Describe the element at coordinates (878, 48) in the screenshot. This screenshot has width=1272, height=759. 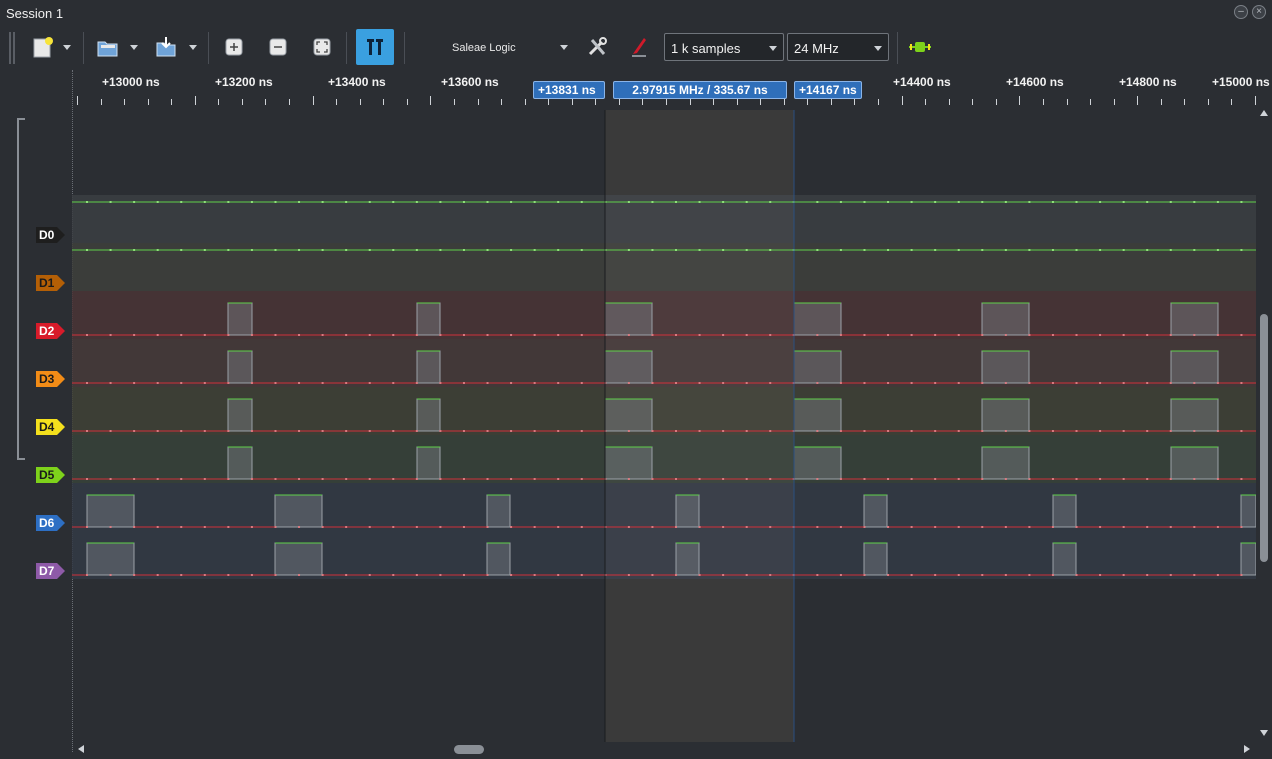
I see `chevron-down-icon` at that location.